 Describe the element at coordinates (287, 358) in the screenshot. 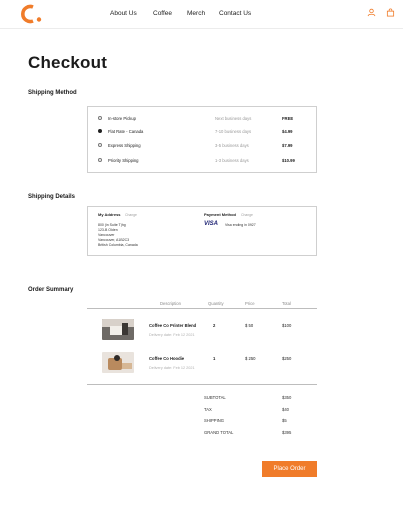

I see `item-total: $250` at that location.